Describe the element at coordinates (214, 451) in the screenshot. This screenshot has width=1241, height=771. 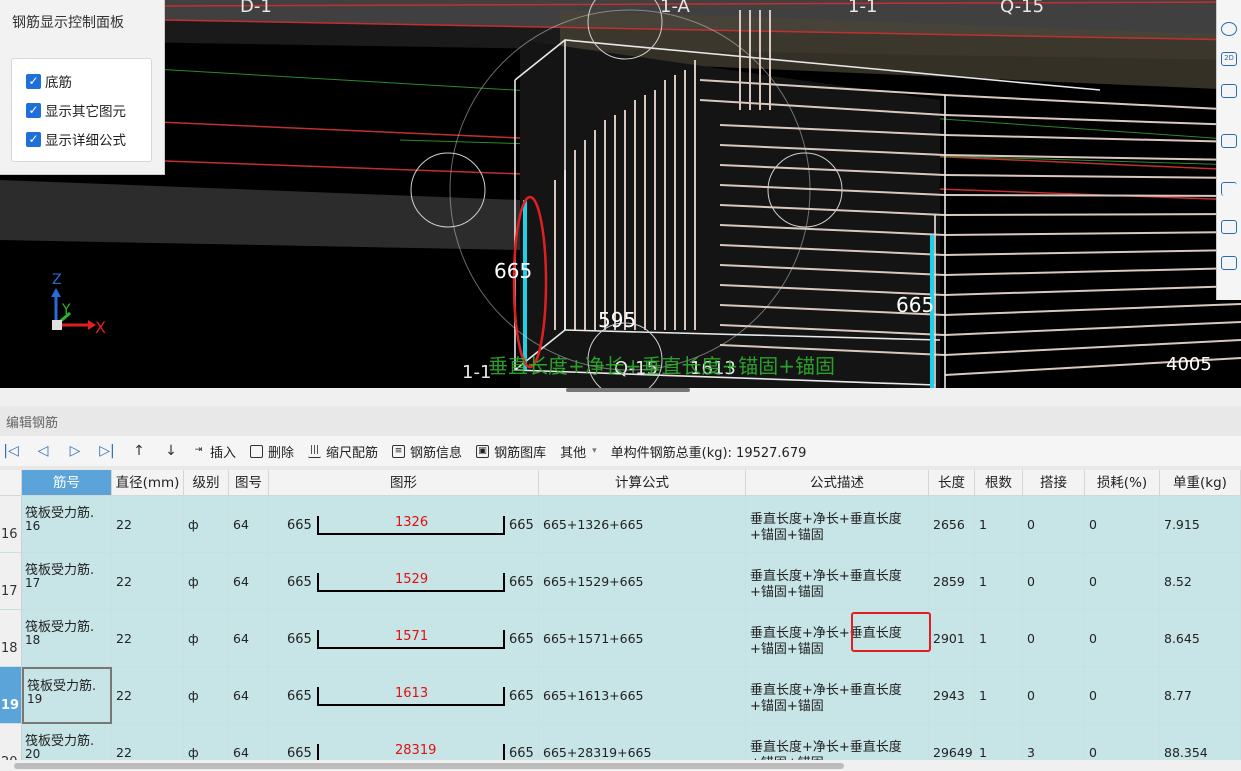
I see `insert-button: ⇥ 插入` at that location.